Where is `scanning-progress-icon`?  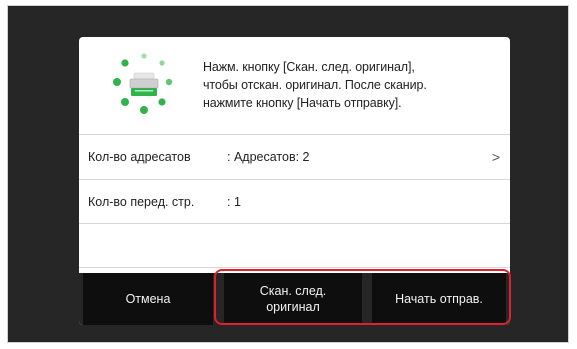 scanning-progress-icon is located at coordinates (143, 83).